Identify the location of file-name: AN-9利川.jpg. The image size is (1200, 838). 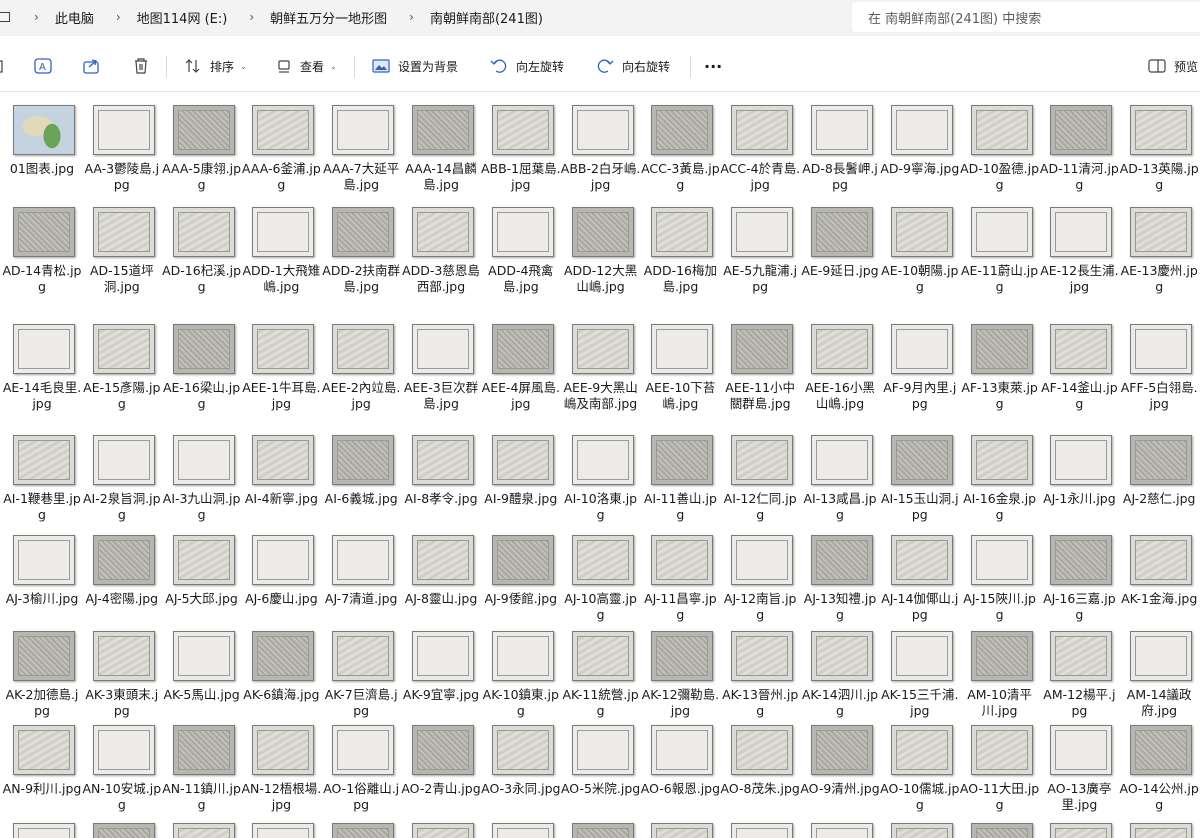
(42, 788).